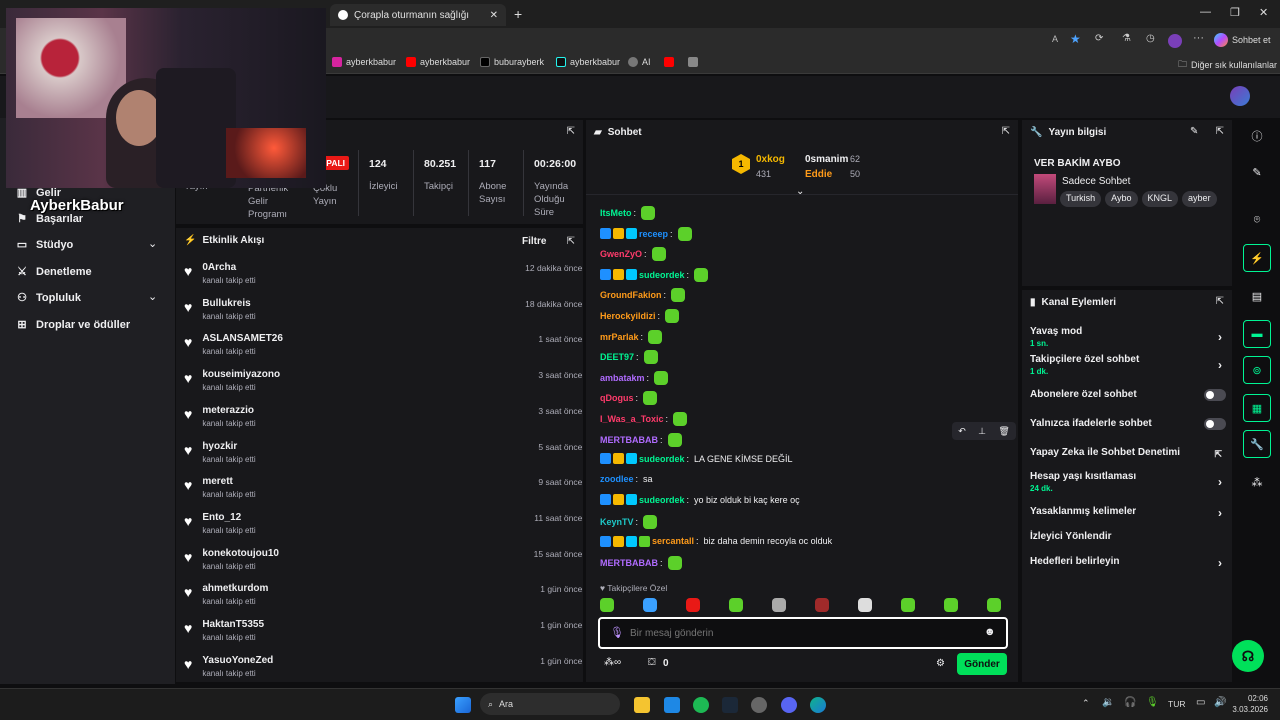  I want to click on volume-icon: 🔉, so click(1108, 702).